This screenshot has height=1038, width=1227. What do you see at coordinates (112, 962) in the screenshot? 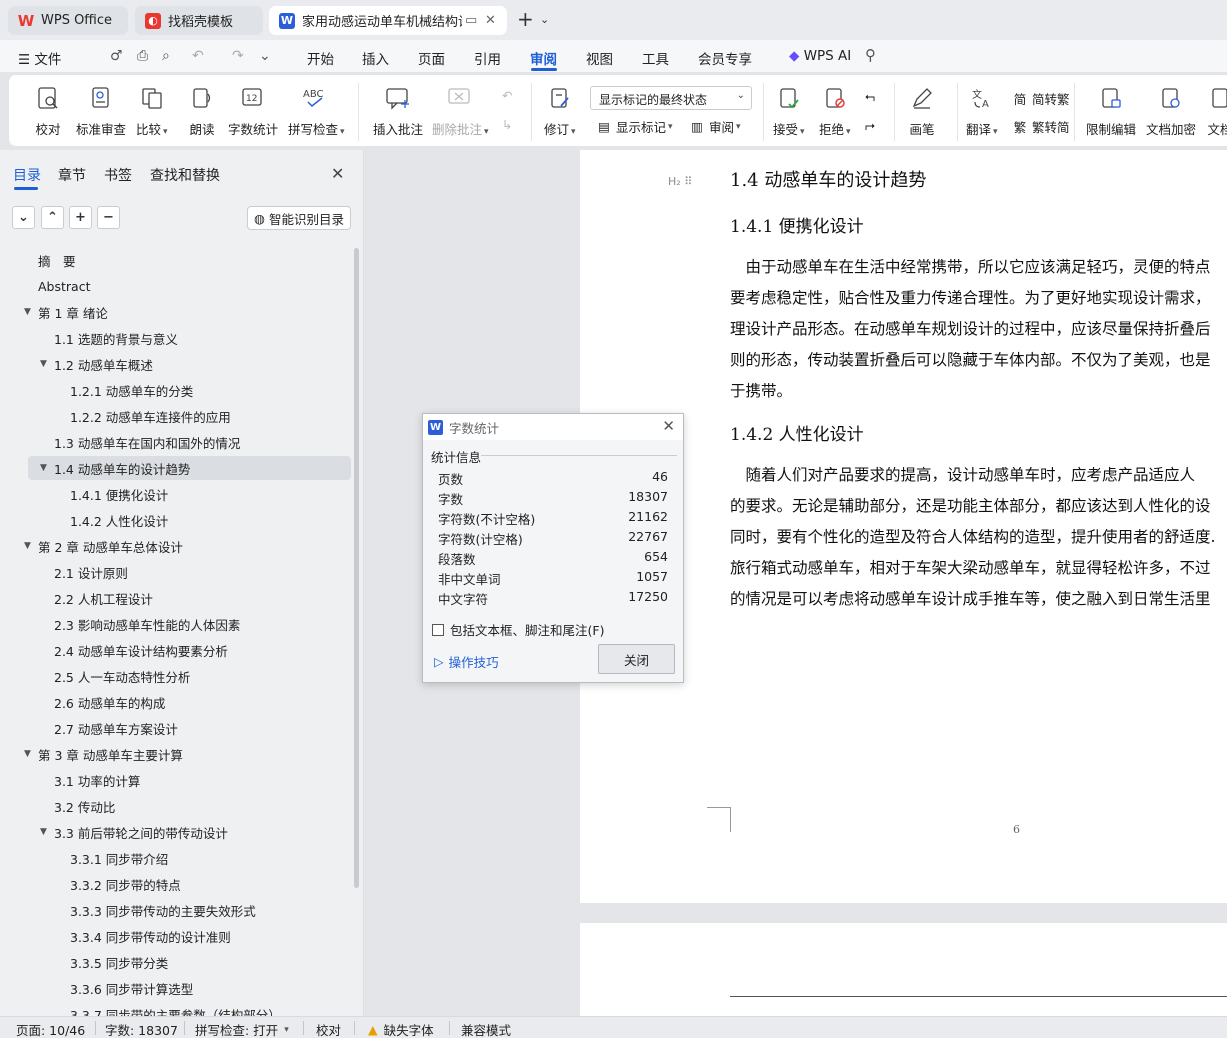
I see `toc-item: 3.3.5 同步带分类` at bounding box center [112, 962].